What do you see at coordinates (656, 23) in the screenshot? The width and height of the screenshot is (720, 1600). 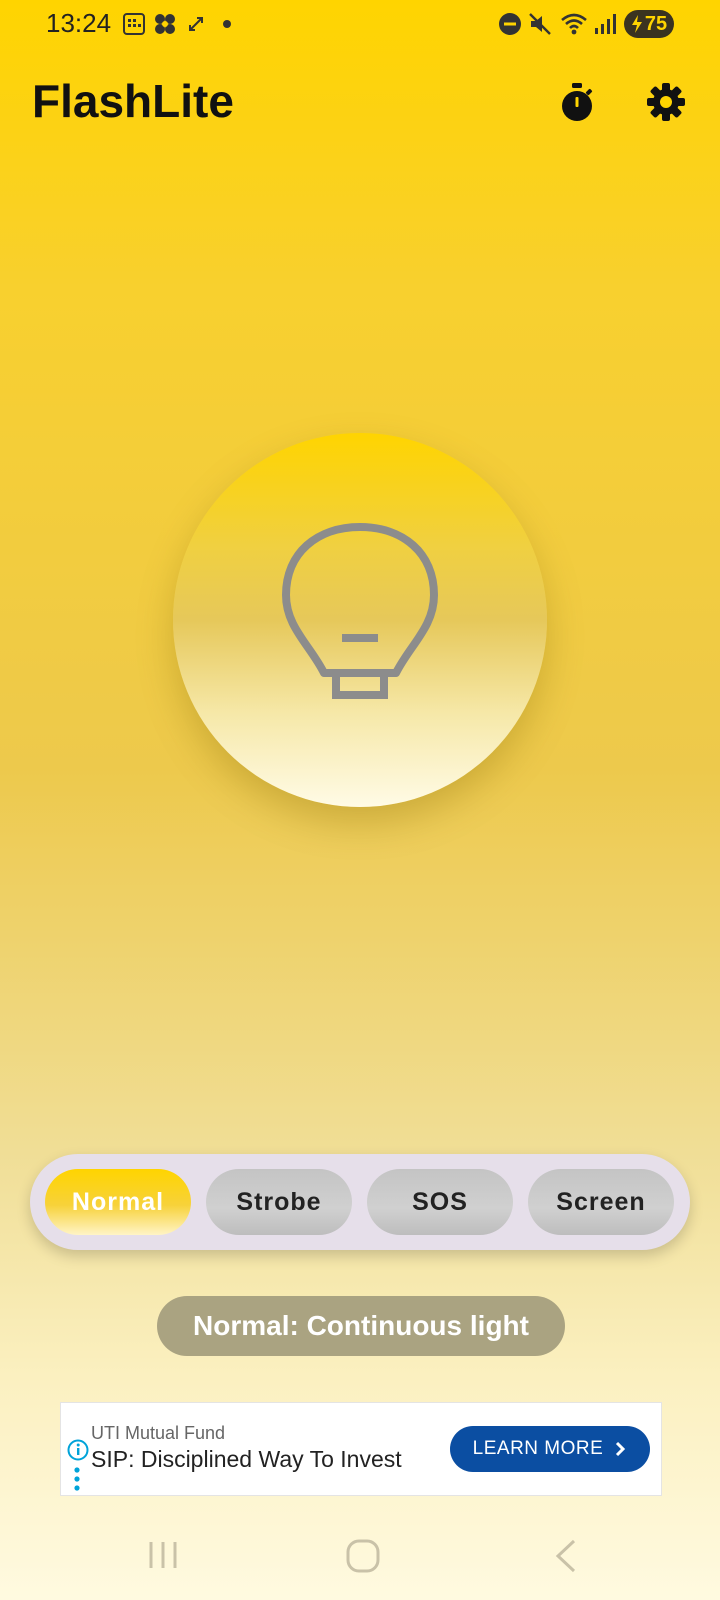 I see `battery-level: 75` at bounding box center [656, 23].